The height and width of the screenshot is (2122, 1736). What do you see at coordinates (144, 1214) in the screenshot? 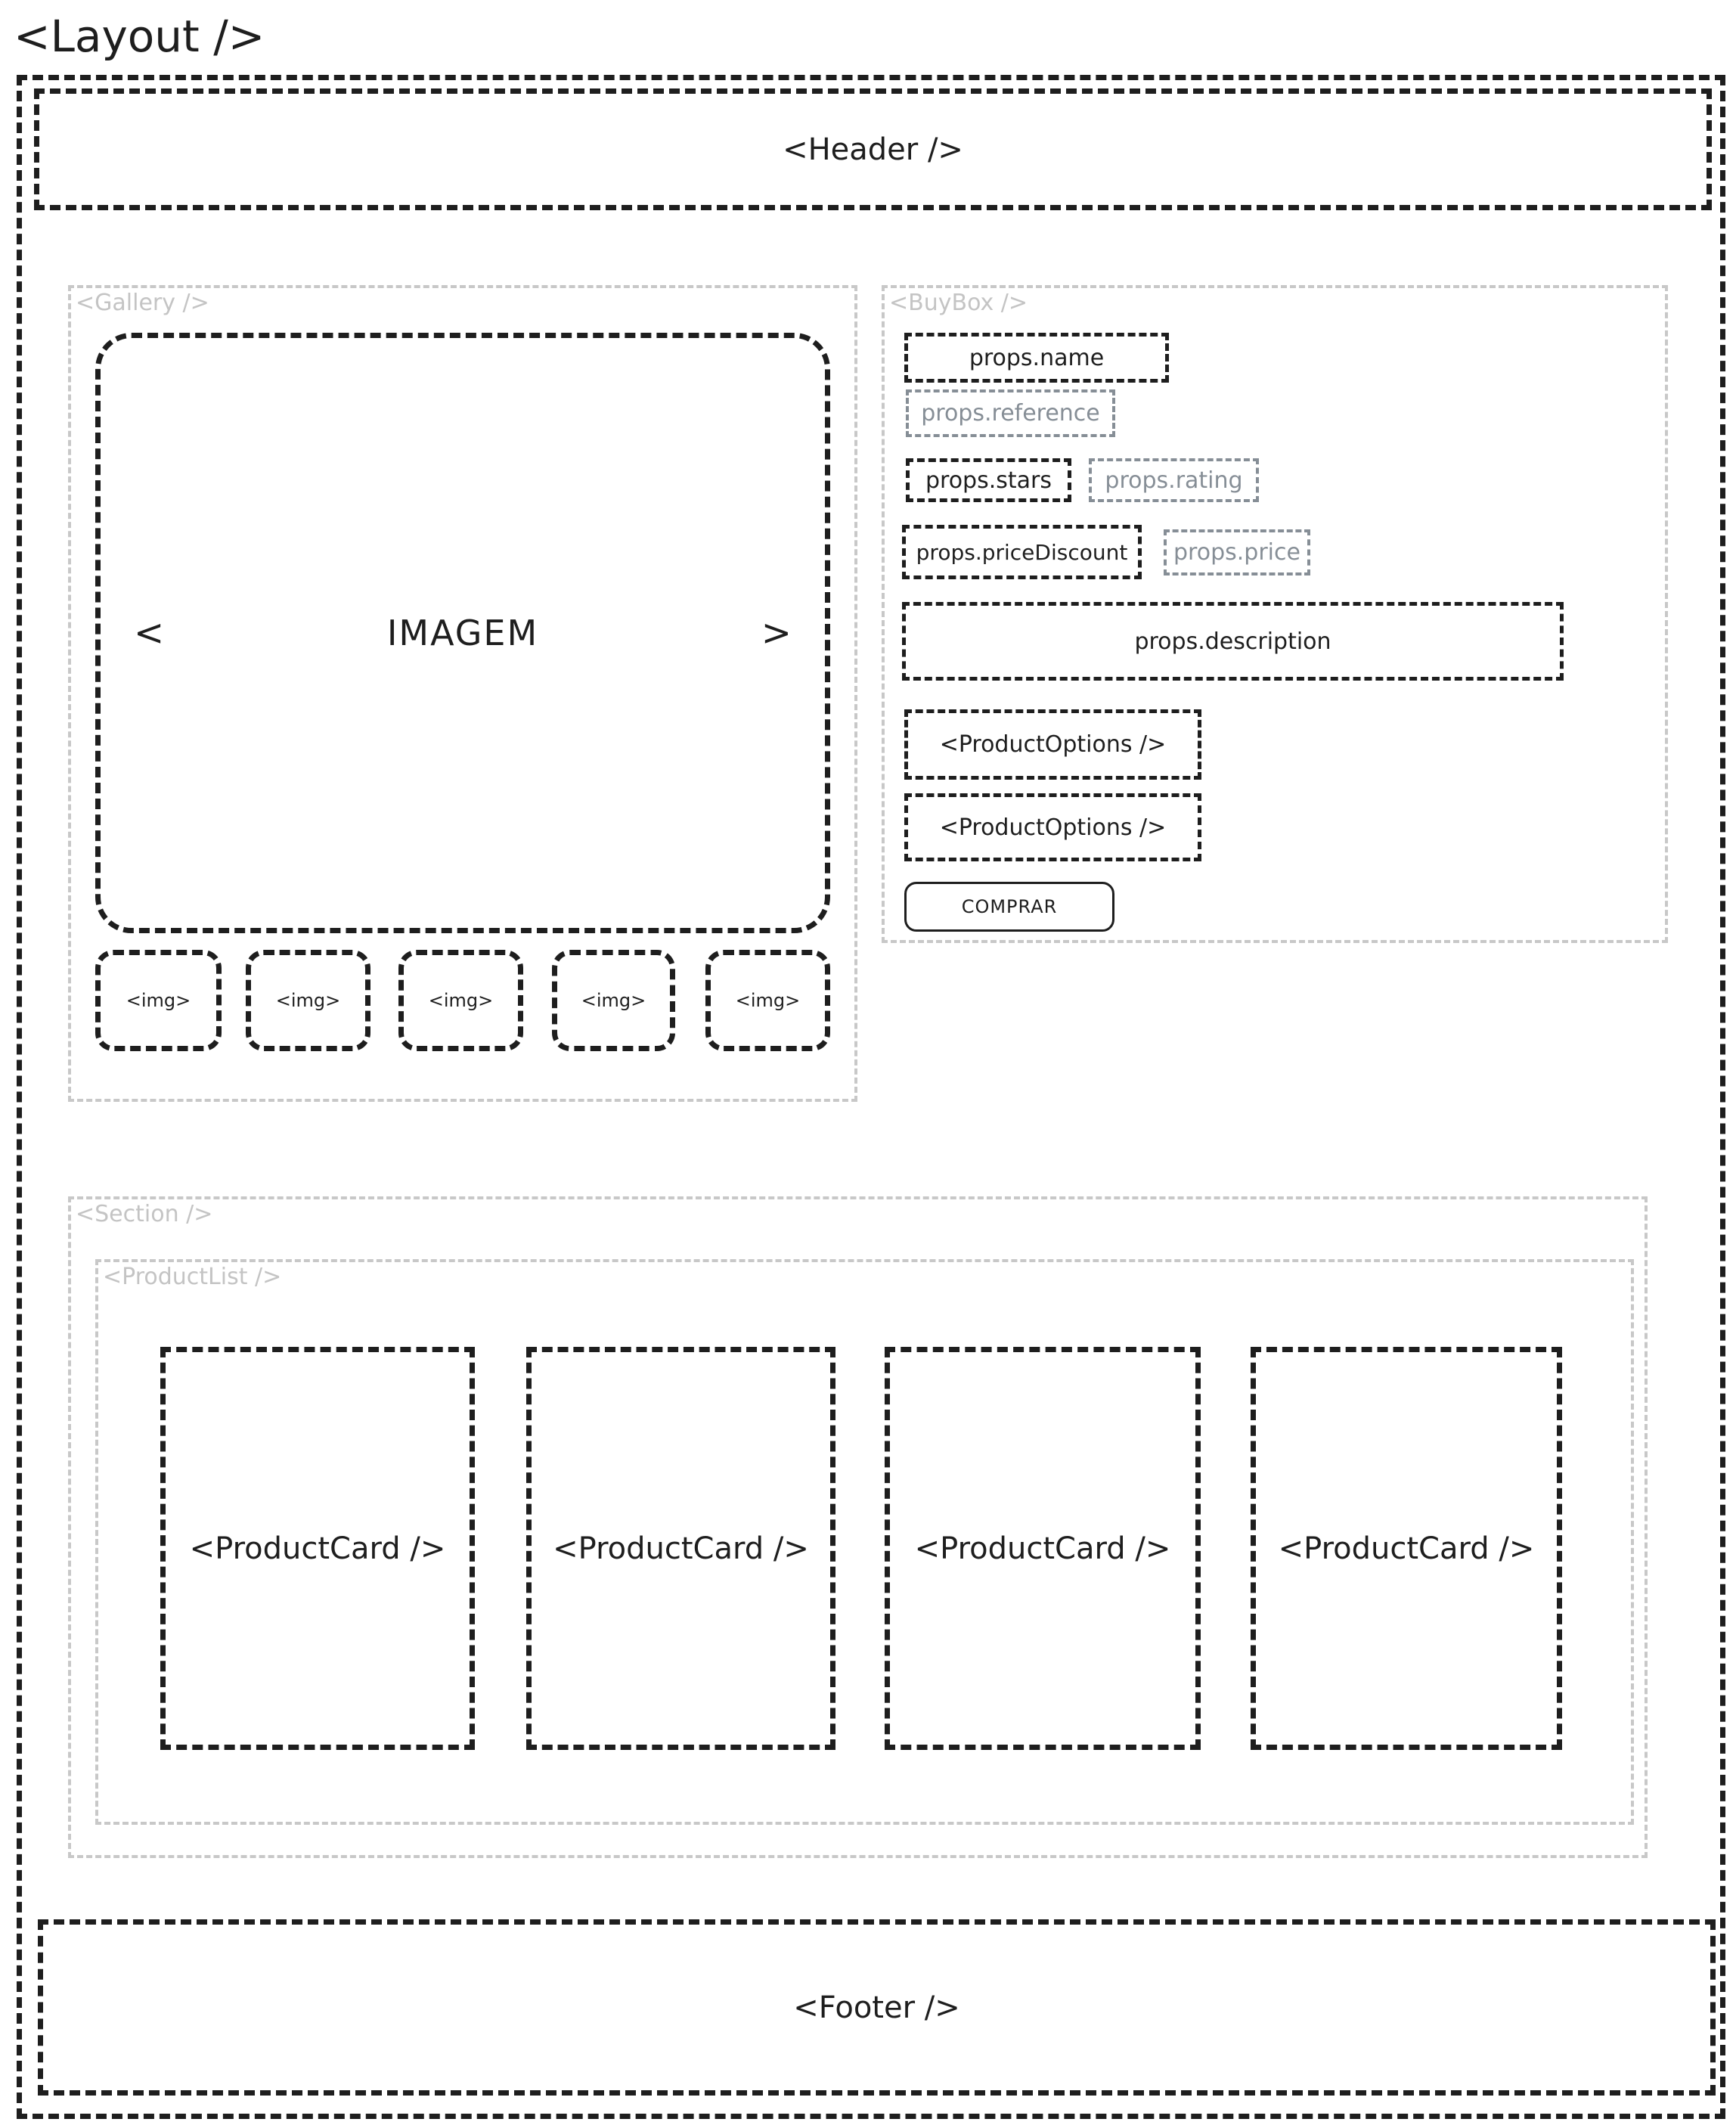
I see `section-label: <Section />` at bounding box center [144, 1214].